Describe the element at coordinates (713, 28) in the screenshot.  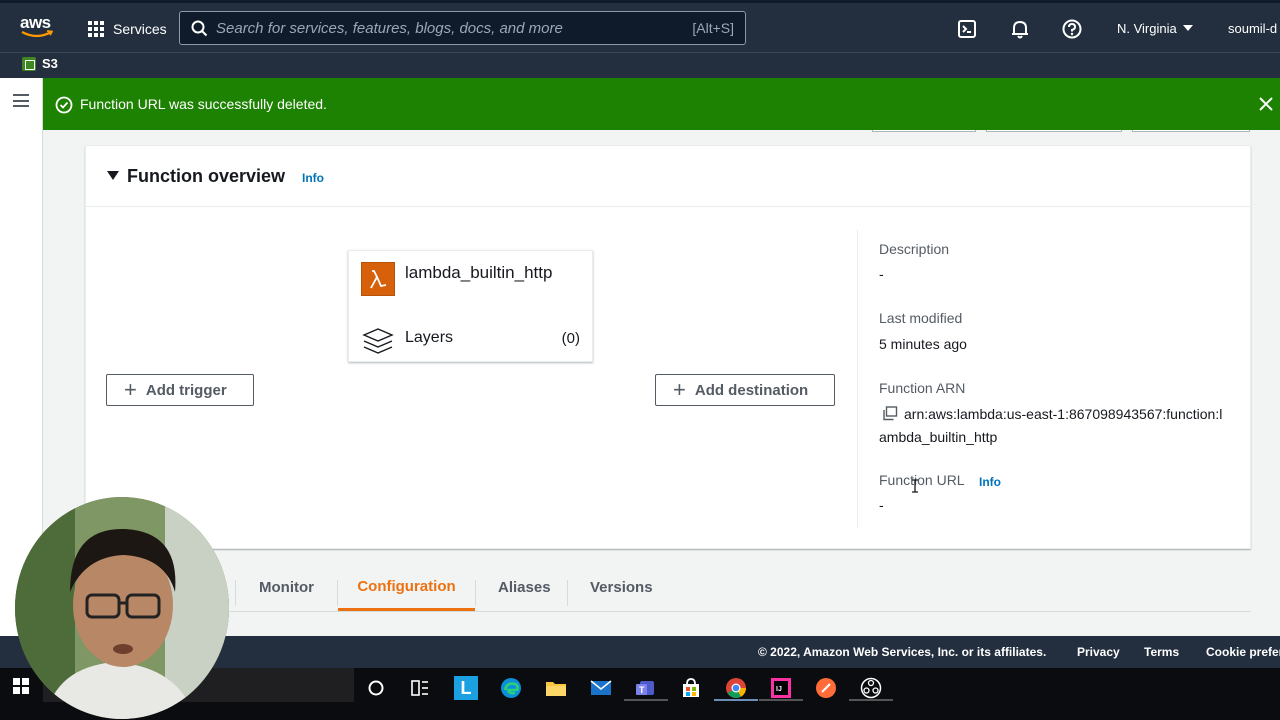
I see `search-shortcut-hint: [Alt+S]` at that location.